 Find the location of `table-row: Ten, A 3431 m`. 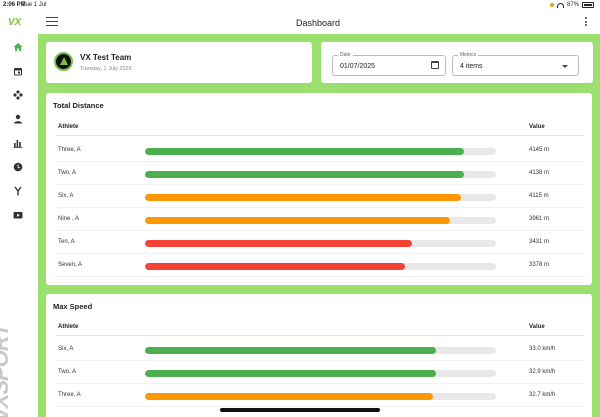

table-row: Ten, A 3431 m is located at coordinates (319, 242).